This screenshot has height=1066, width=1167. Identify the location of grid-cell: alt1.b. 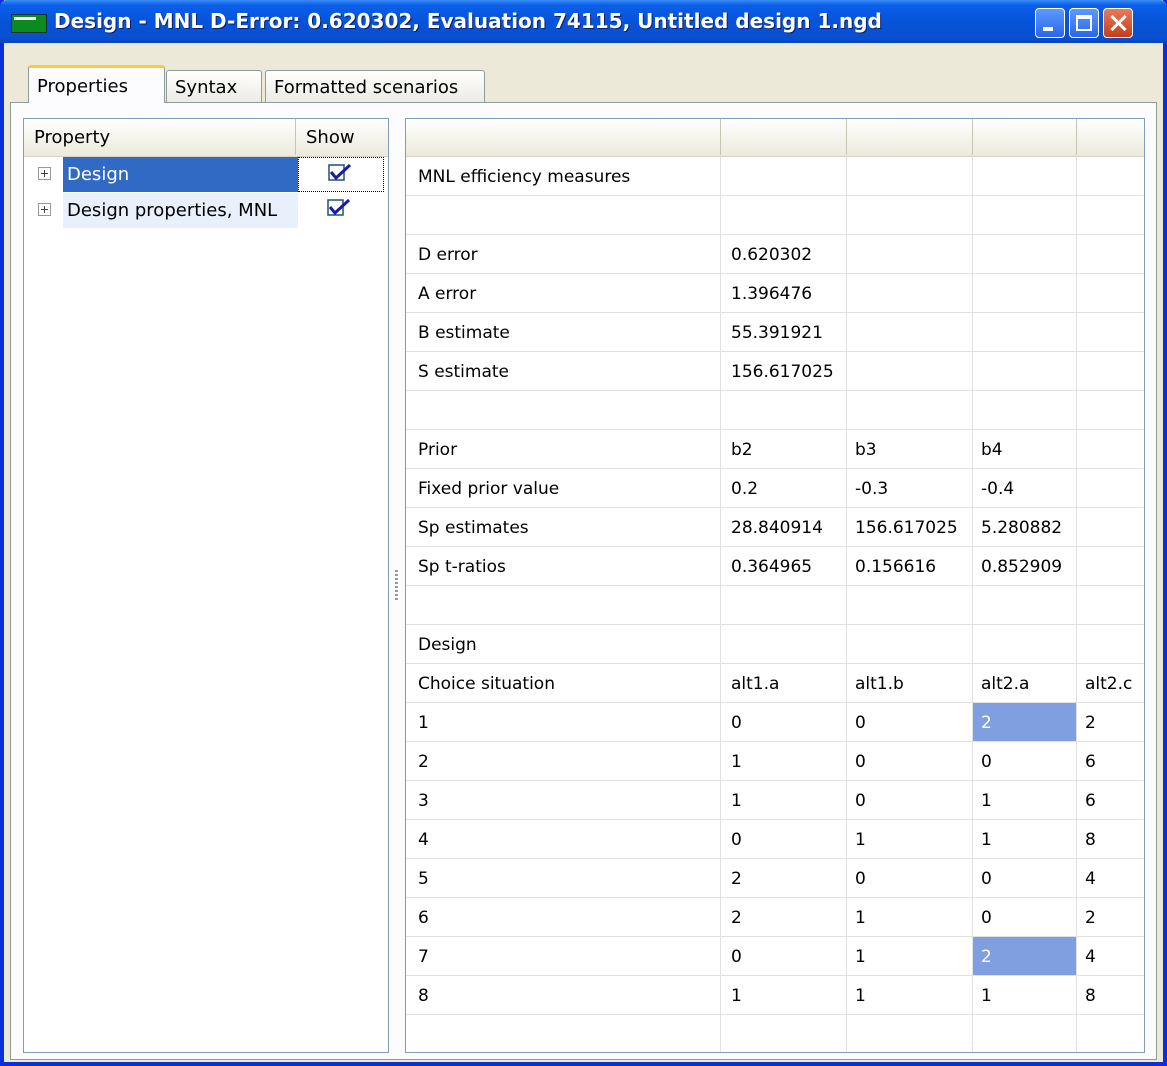
(910, 683).